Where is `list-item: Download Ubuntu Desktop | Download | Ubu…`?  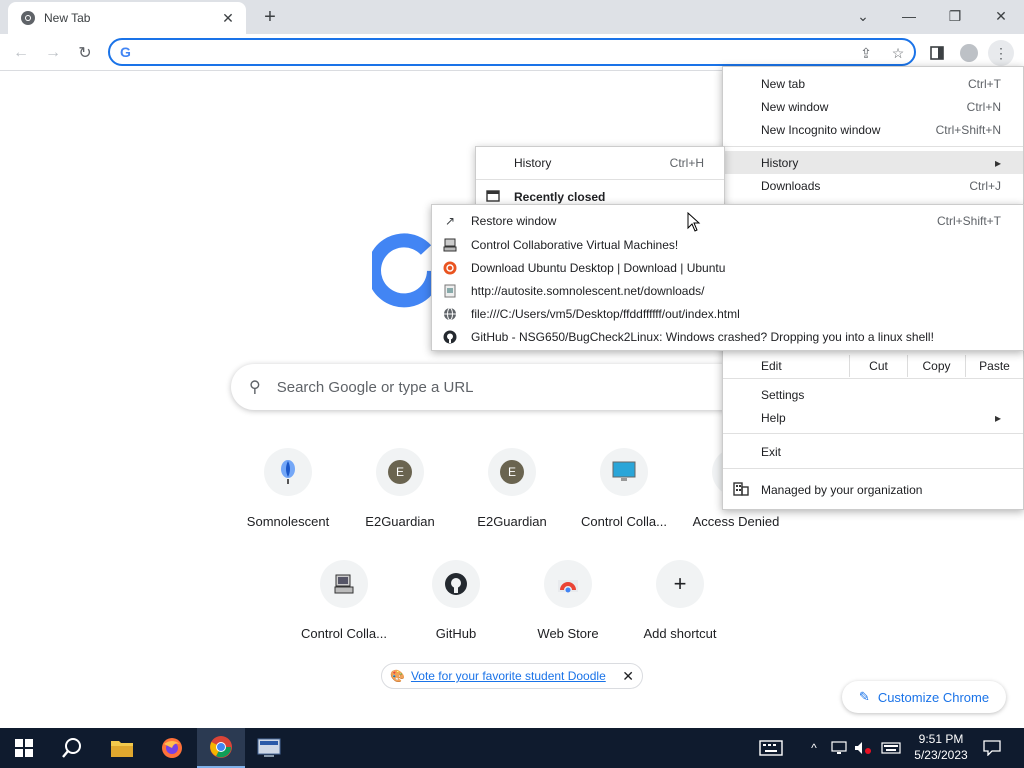 list-item: Download Ubuntu Desktop | Download | Ubu… is located at coordinates (727, 267).